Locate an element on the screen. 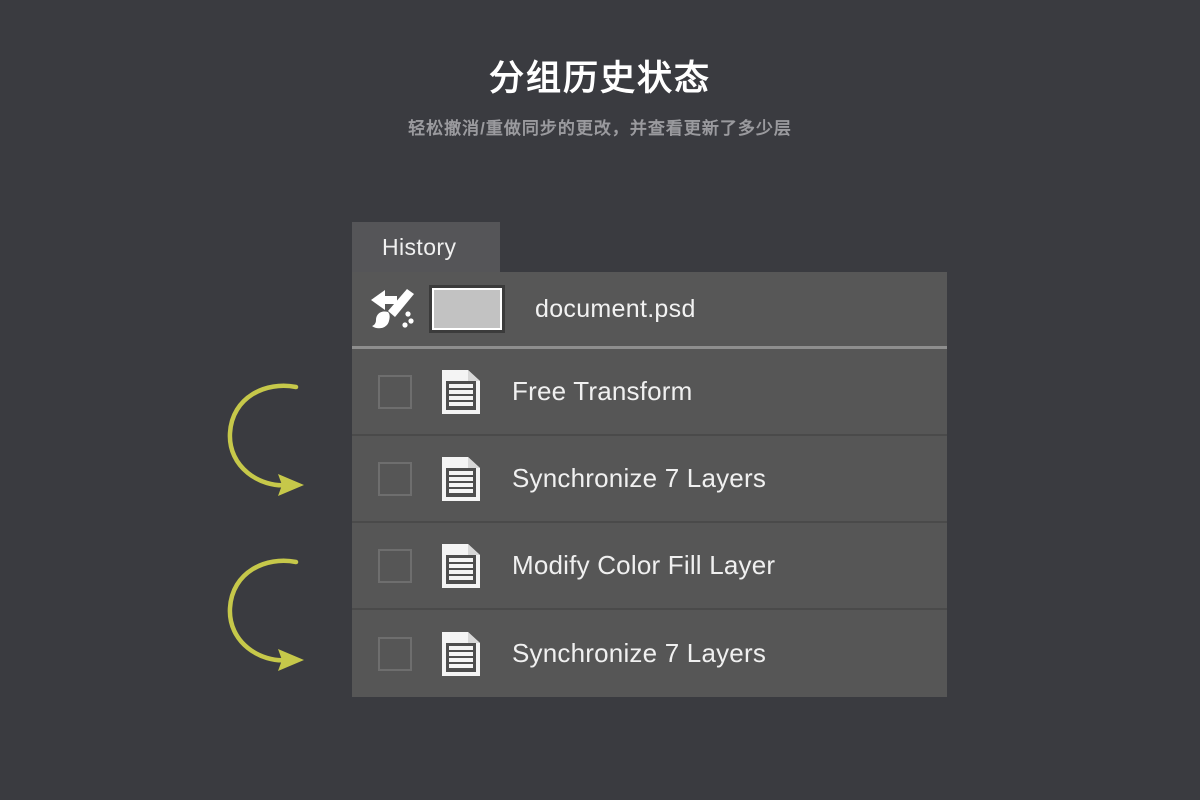 The width and height of the screenshot is (1200, 800). tab-history: History is located at coordinates (426, 247).